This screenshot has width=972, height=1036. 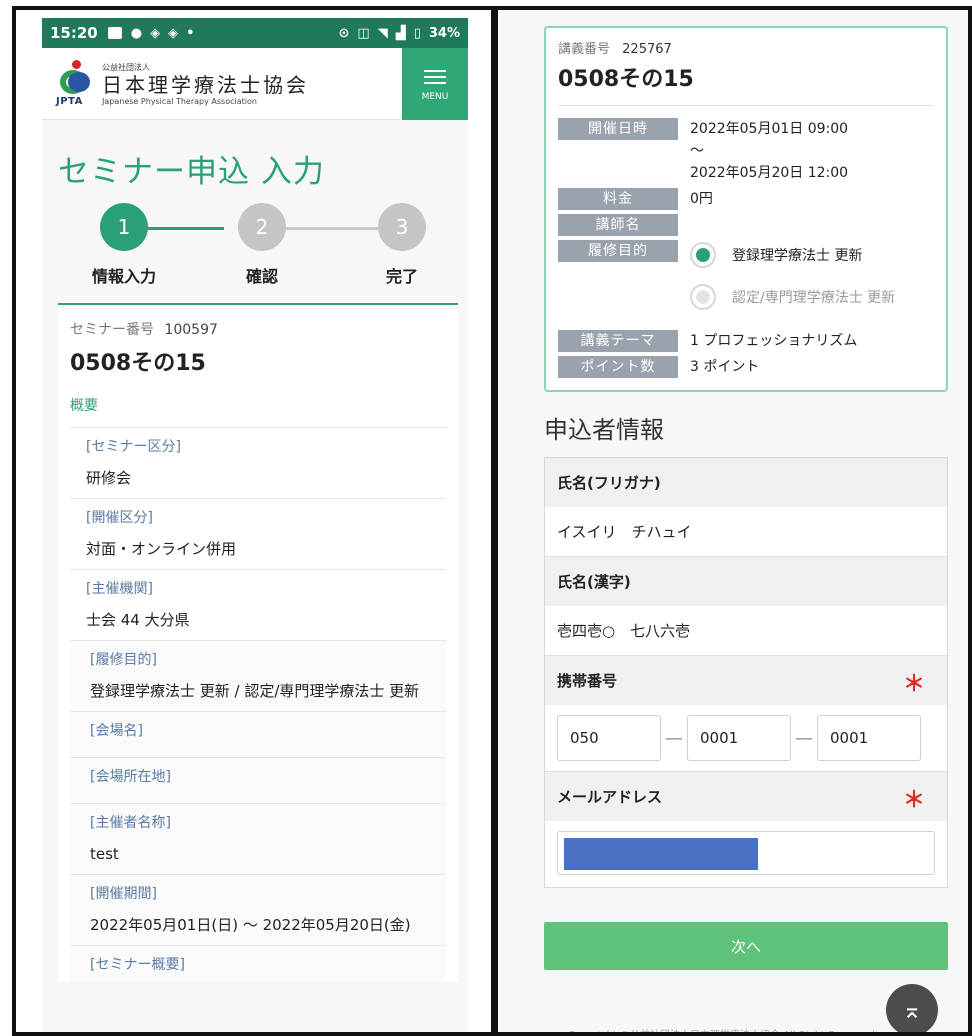 What do you see at coordinates (258, 676) in the screenshot?
I see `detail-purpose: [履修目的] 登録理学療法士 更新 / 認定/専門理学療法士 更新` at bounding box center [258, 676].